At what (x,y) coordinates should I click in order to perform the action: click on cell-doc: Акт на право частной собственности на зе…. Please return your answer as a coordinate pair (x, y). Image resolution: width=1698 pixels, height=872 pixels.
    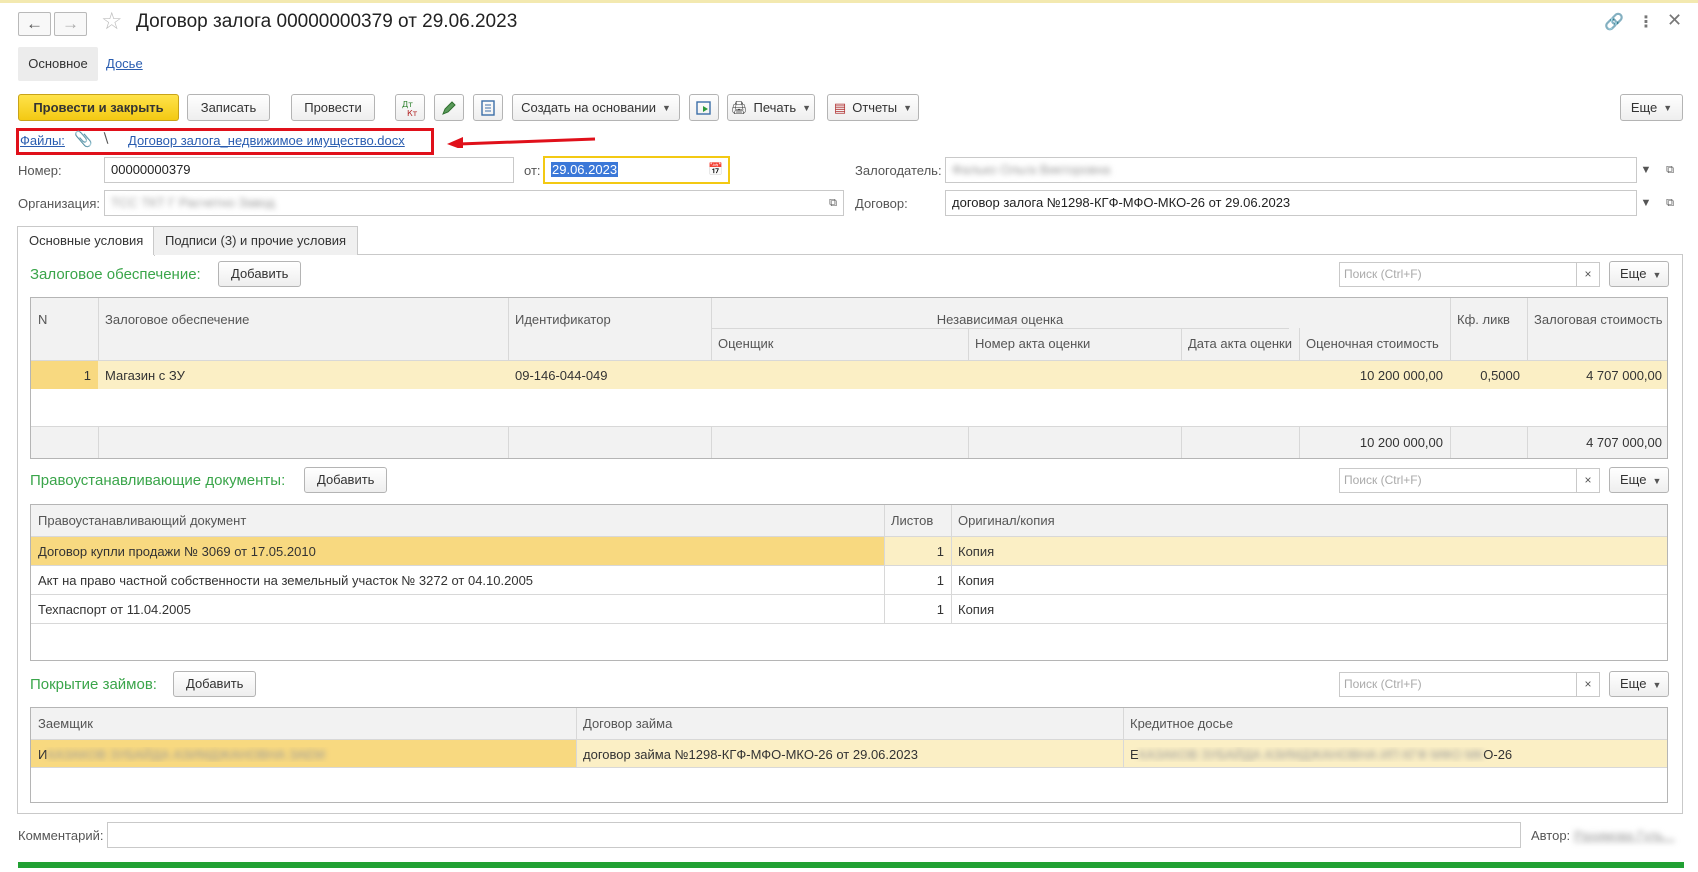
    Looking at the image, I should click on (286, 580).